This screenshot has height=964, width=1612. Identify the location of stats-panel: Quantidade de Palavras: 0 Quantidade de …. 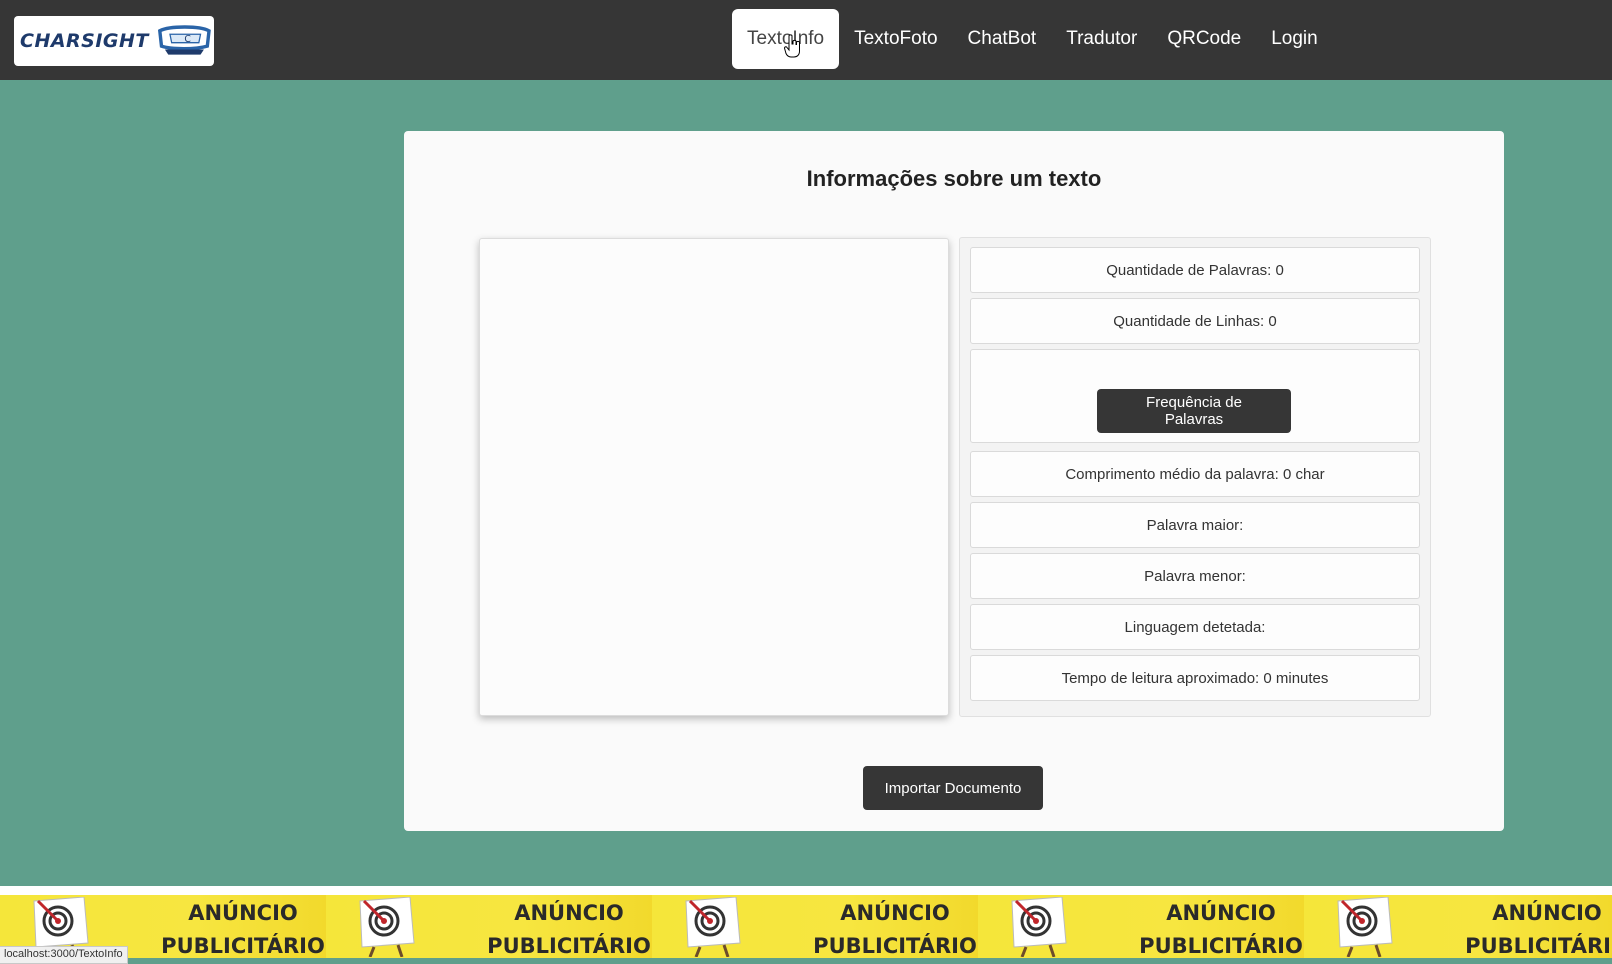
(1195, 477).